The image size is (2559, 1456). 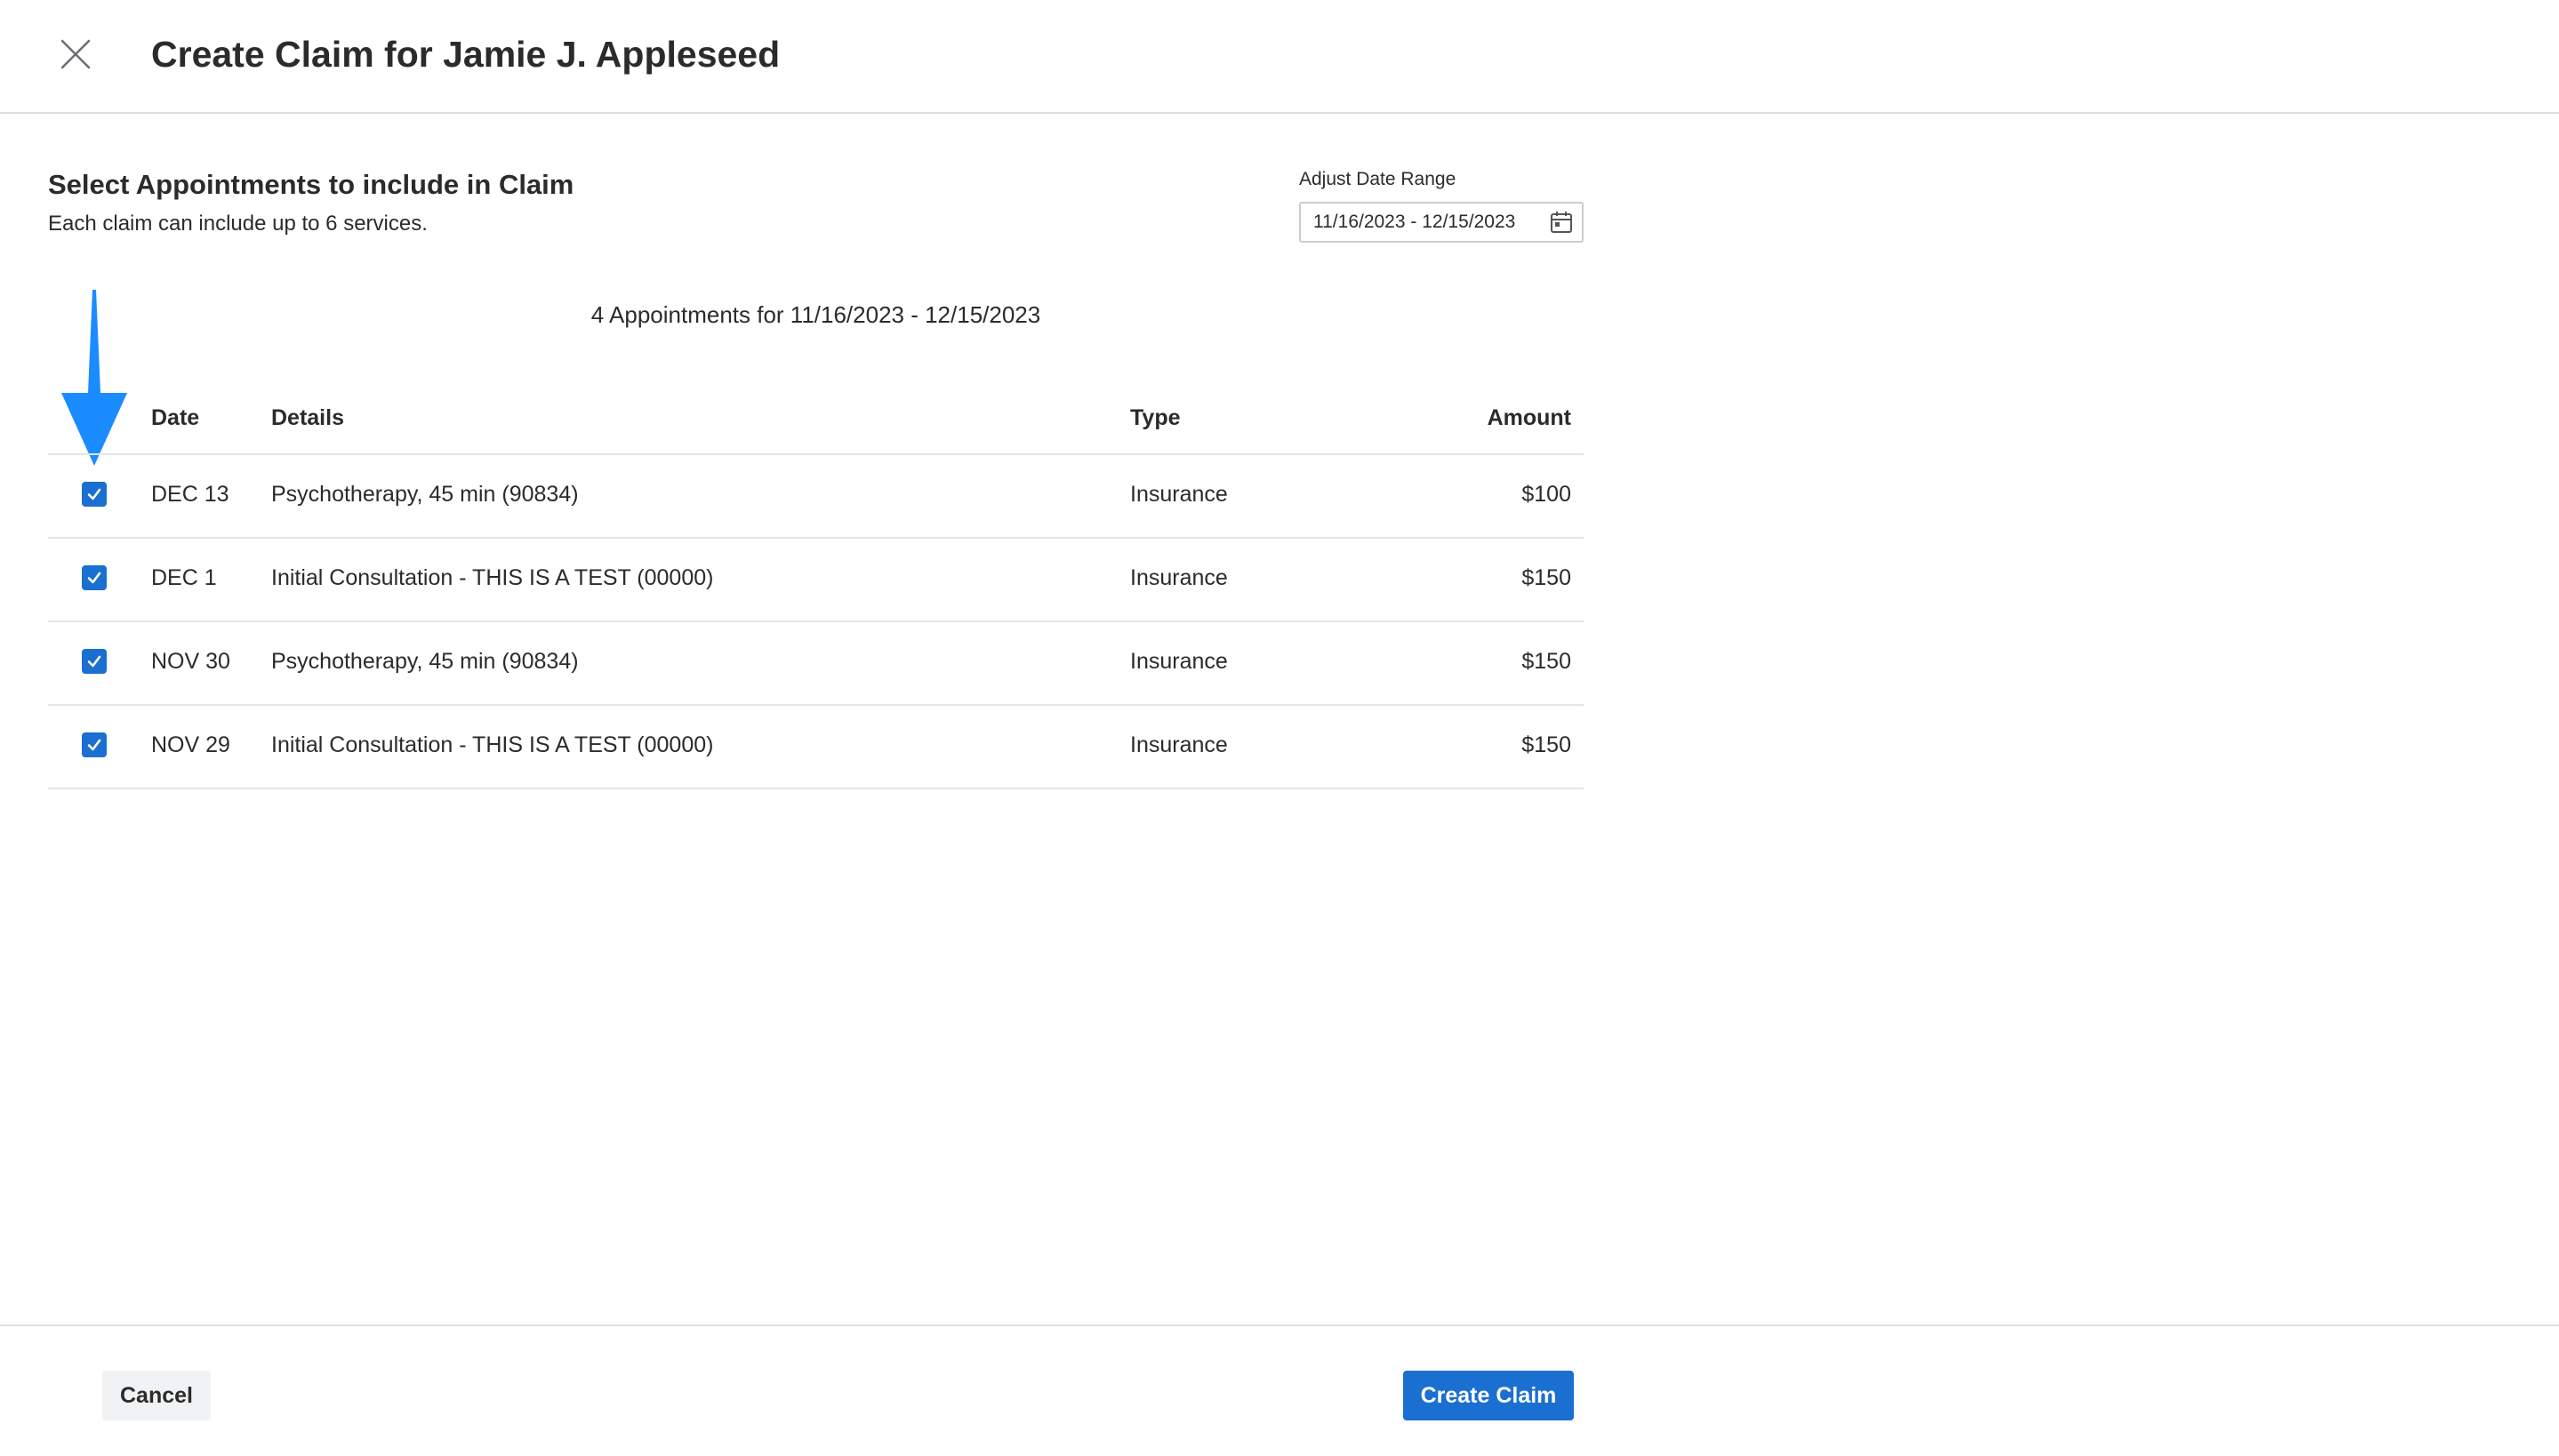 What do you see at coordinates (190, 744) in the screenshot?
I see `row-date: NOV 29` at bounding box center [190, 744].